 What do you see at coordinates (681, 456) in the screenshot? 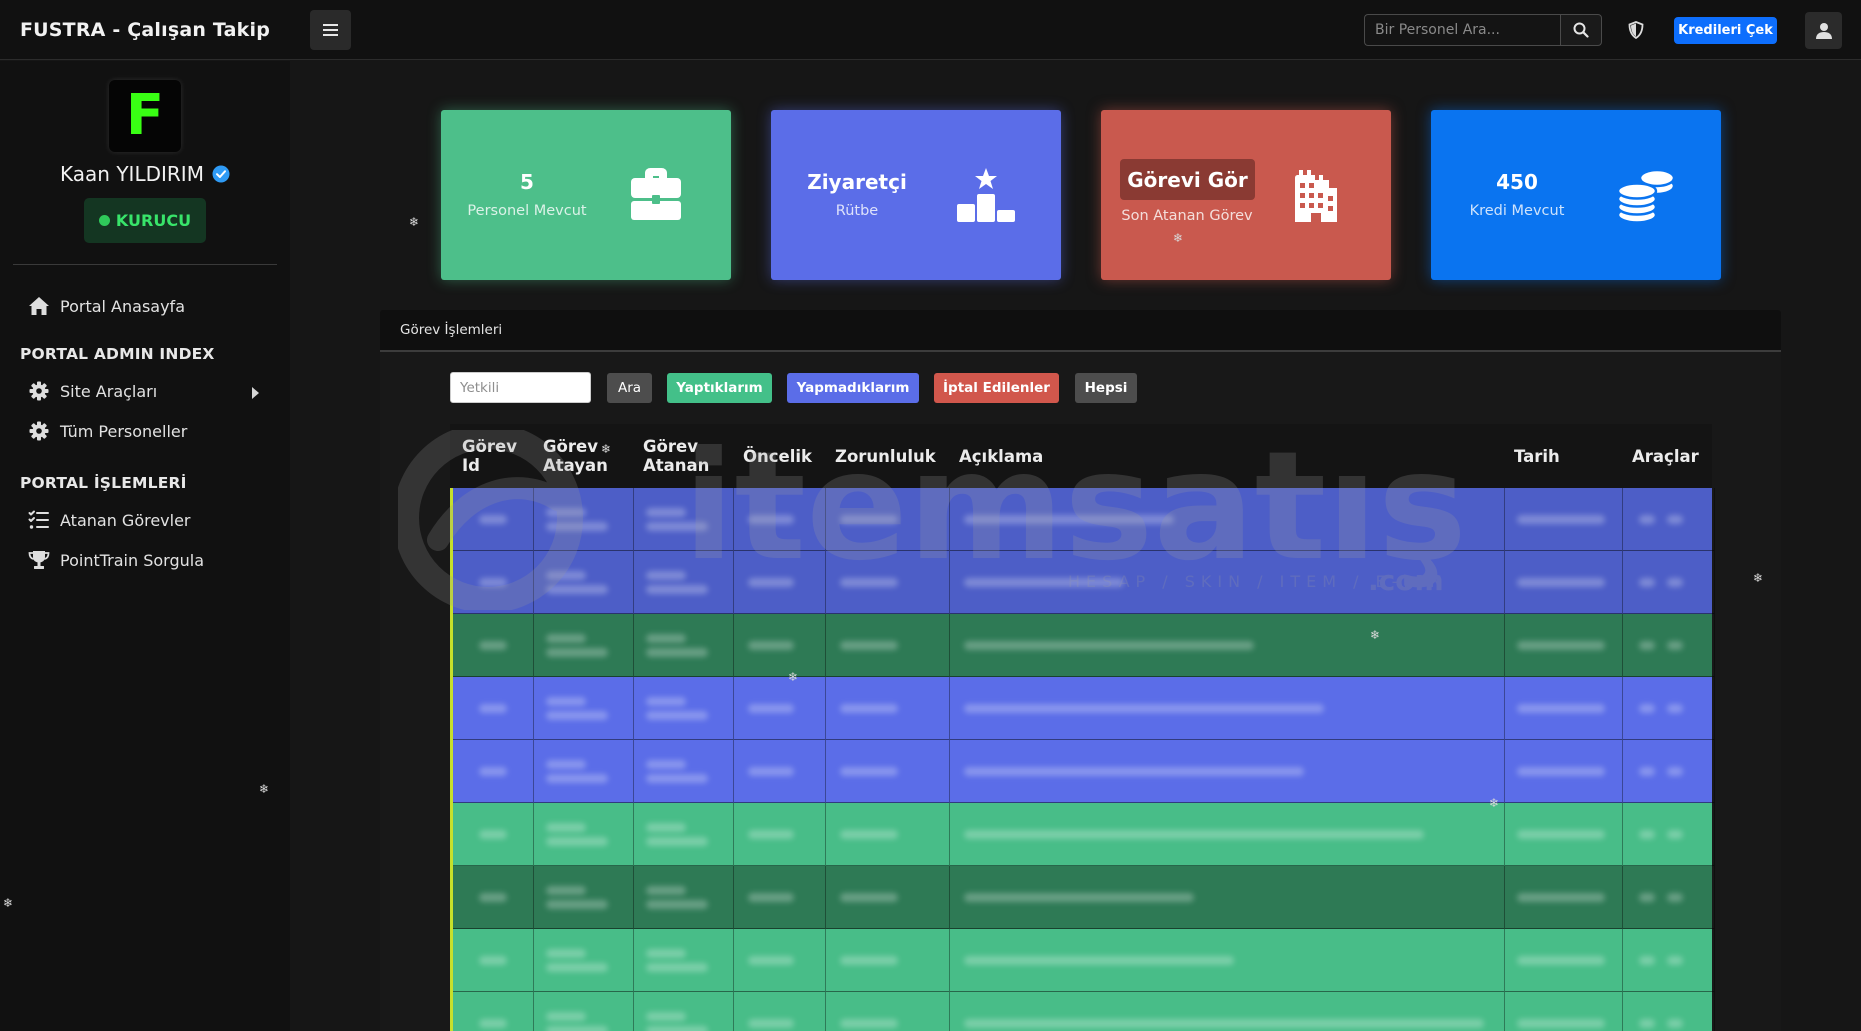
I see `column-header-assignee: Görev Atanan` at bounding box center [681, 456].